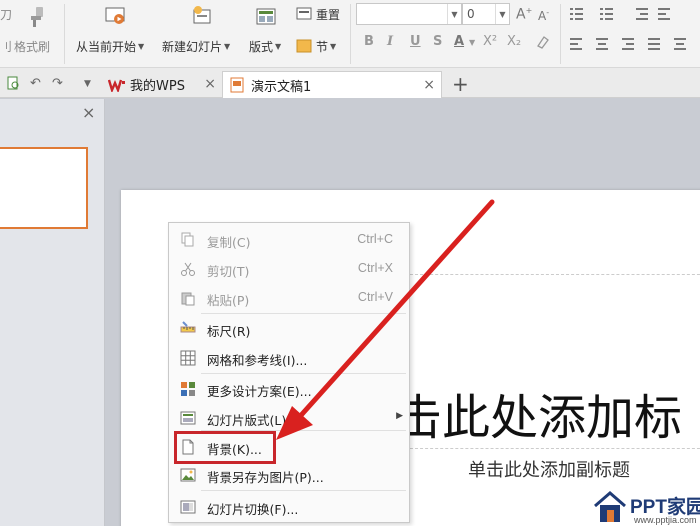  I want to click on ruler-icon, so click(188, 327).